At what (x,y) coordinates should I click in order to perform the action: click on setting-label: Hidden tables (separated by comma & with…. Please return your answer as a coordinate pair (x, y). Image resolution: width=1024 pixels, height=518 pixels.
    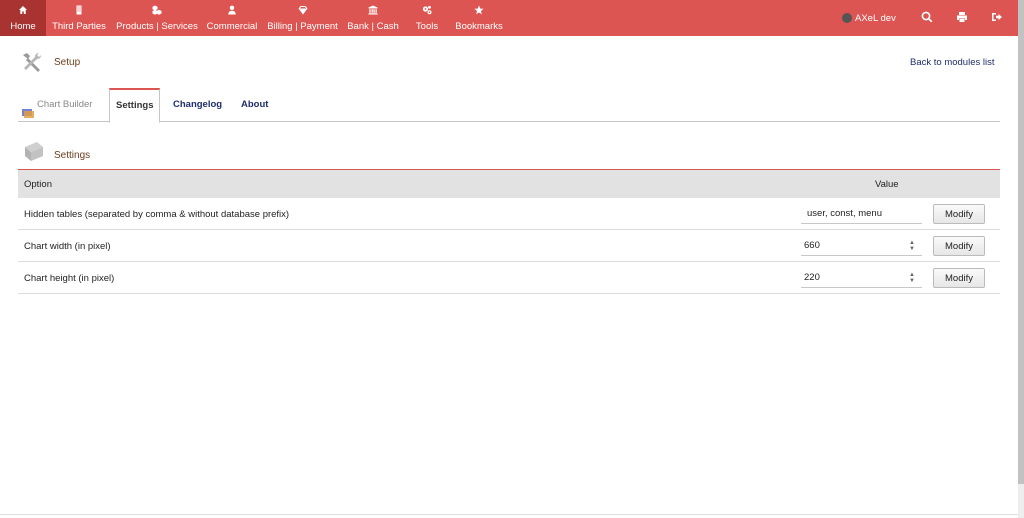
    Looking at the image, I should click on (157, 214).